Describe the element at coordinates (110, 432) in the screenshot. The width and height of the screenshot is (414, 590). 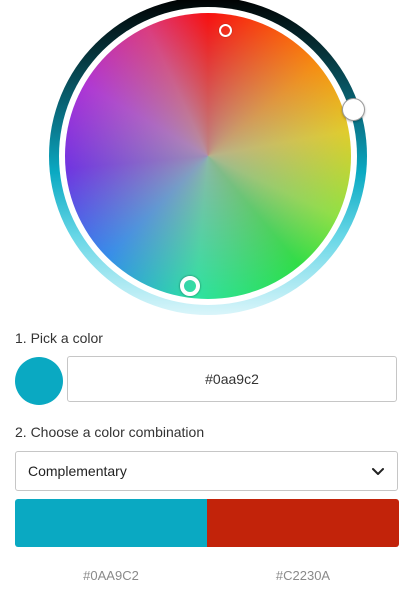
I see `step2-label: 2. Choose a color combination` at that location.